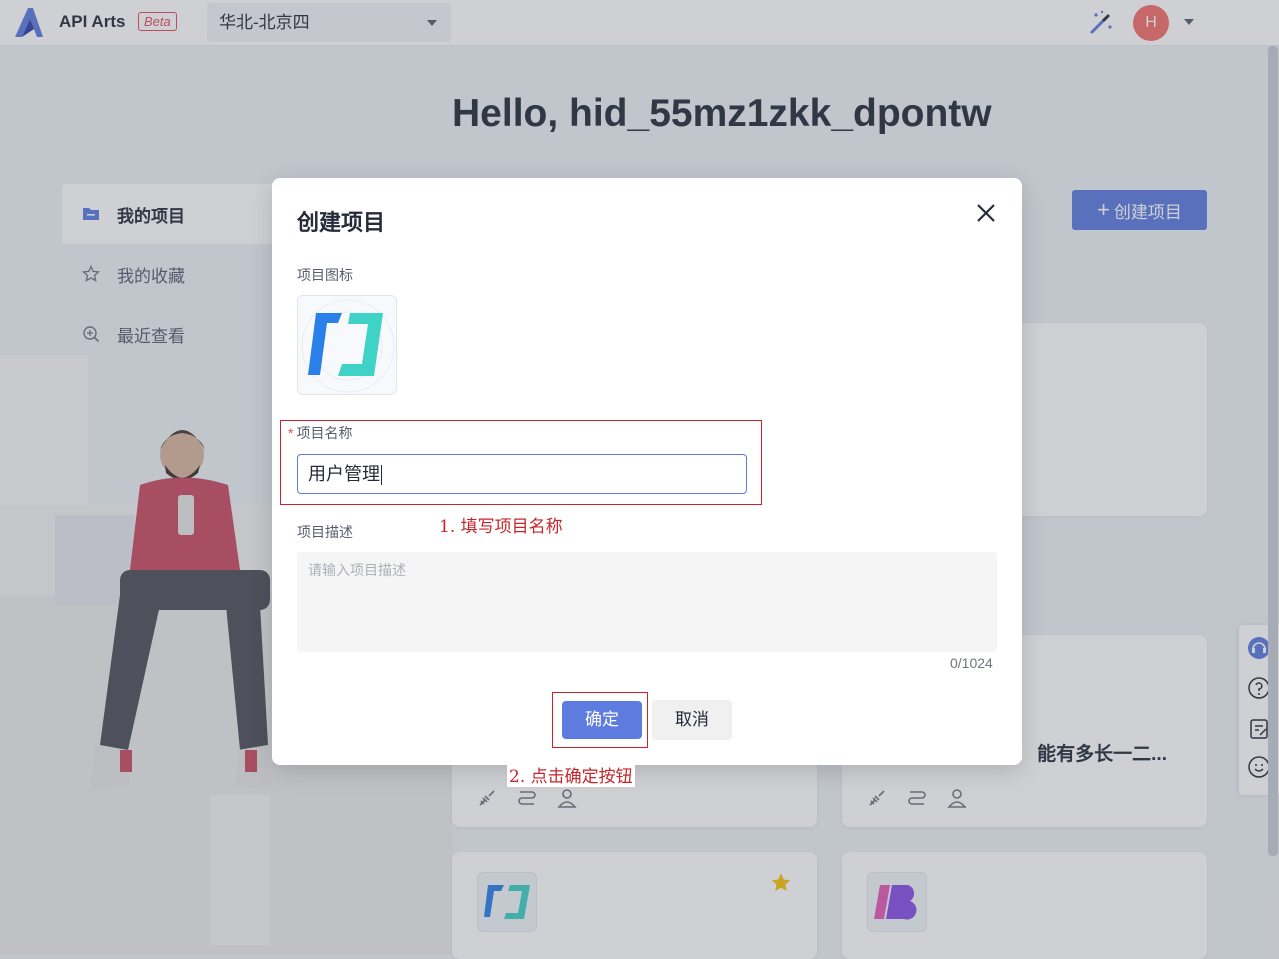  I want to click on project-desc-textarea: 请输入项目描述, so click(647, 602).